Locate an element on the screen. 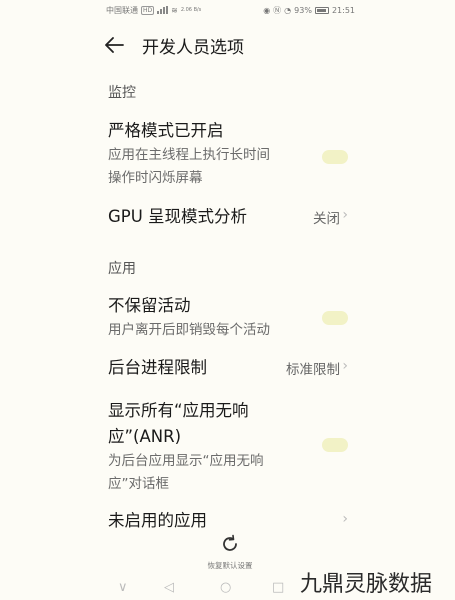  refresh-icon is located at coordinates (230, 542).